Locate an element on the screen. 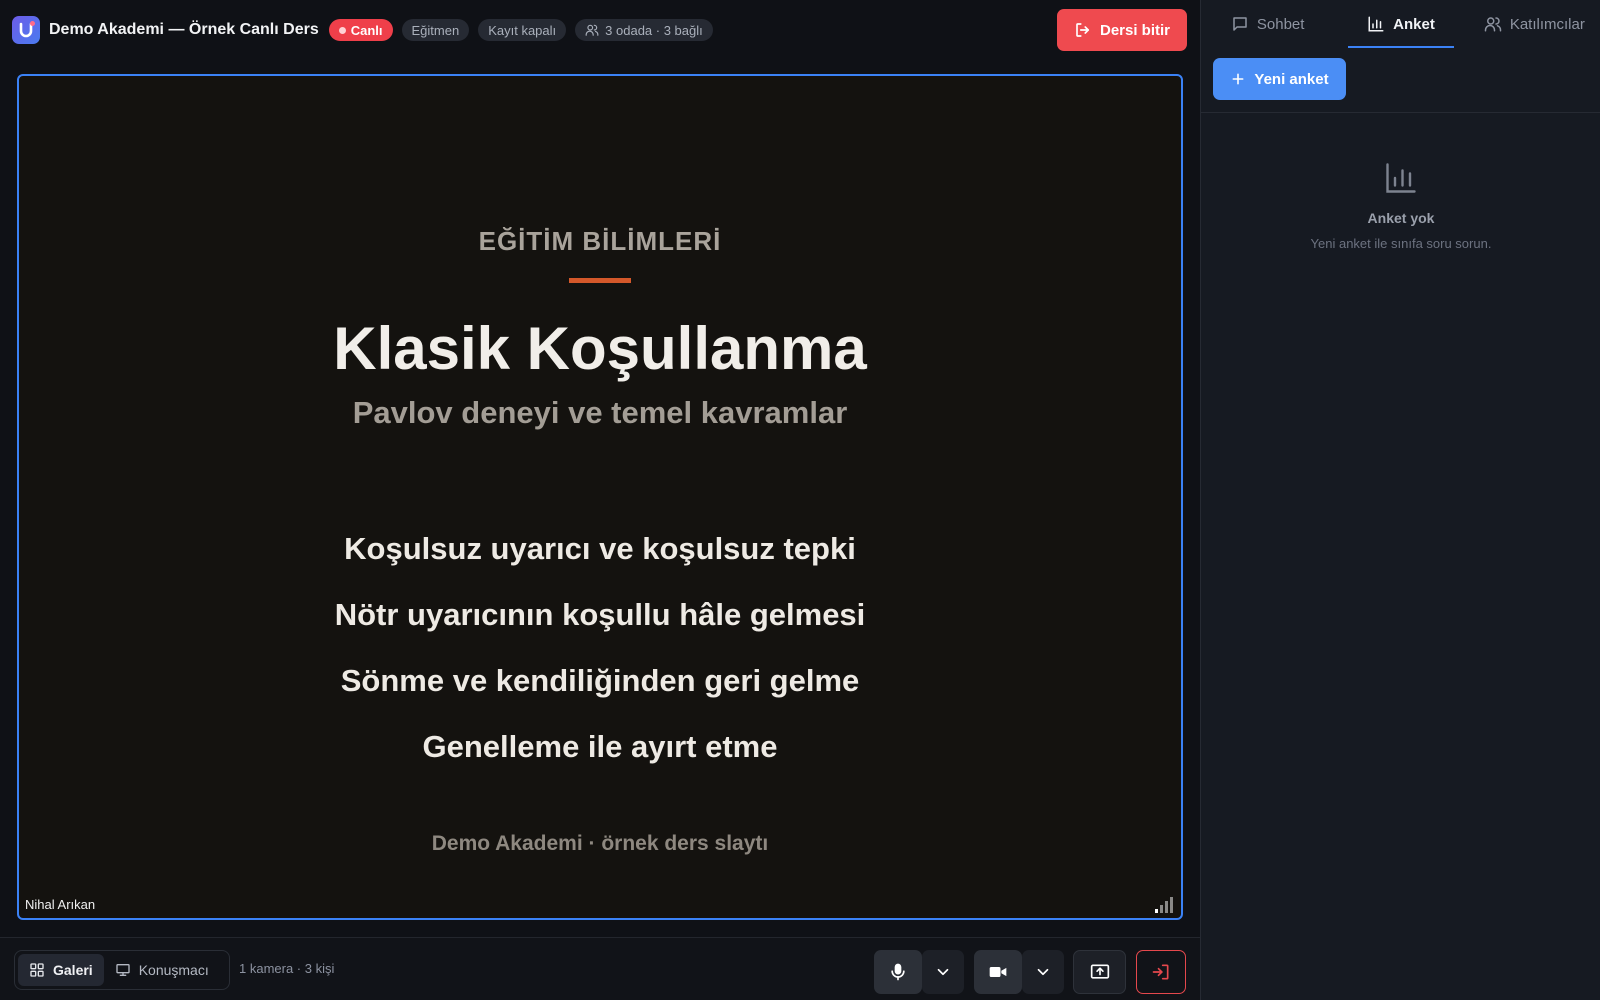 This screenshot has height=1000, width=1600. presentation-icon is located at coordinates (123, 970).